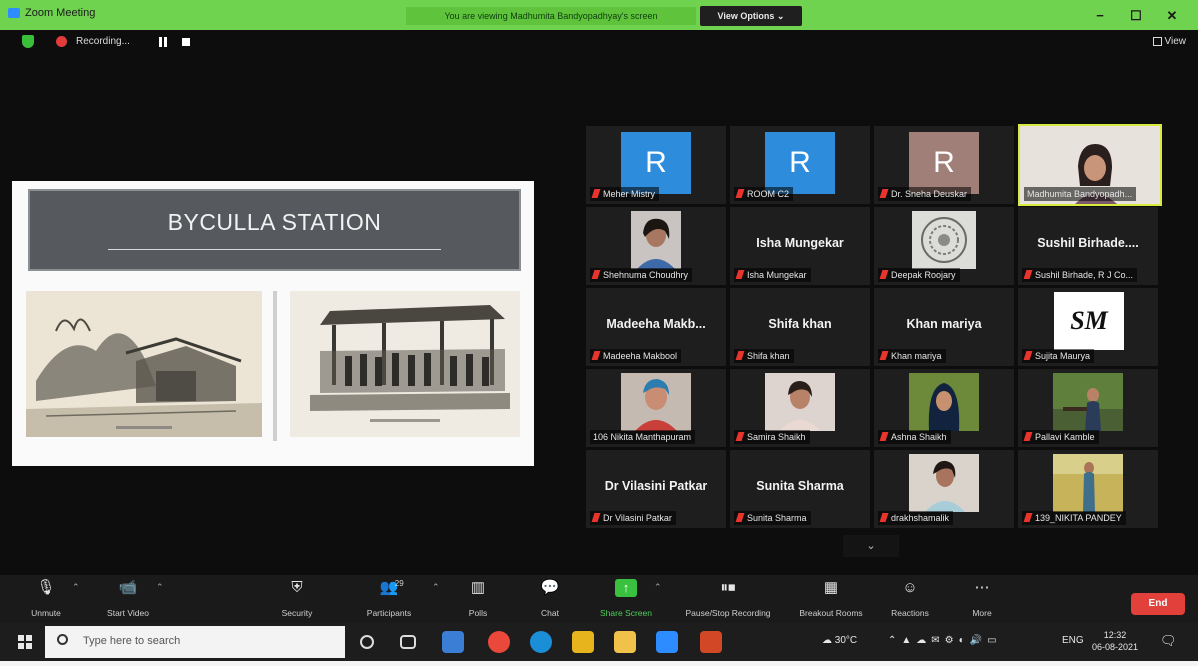 Image resolution: width=1198 pixels, height=666 pixels. What do you see at coordinates (436, 587) in the screenshot?
I see `participants-options-caret-icon: ⌃` at bounding box center [436, 587].